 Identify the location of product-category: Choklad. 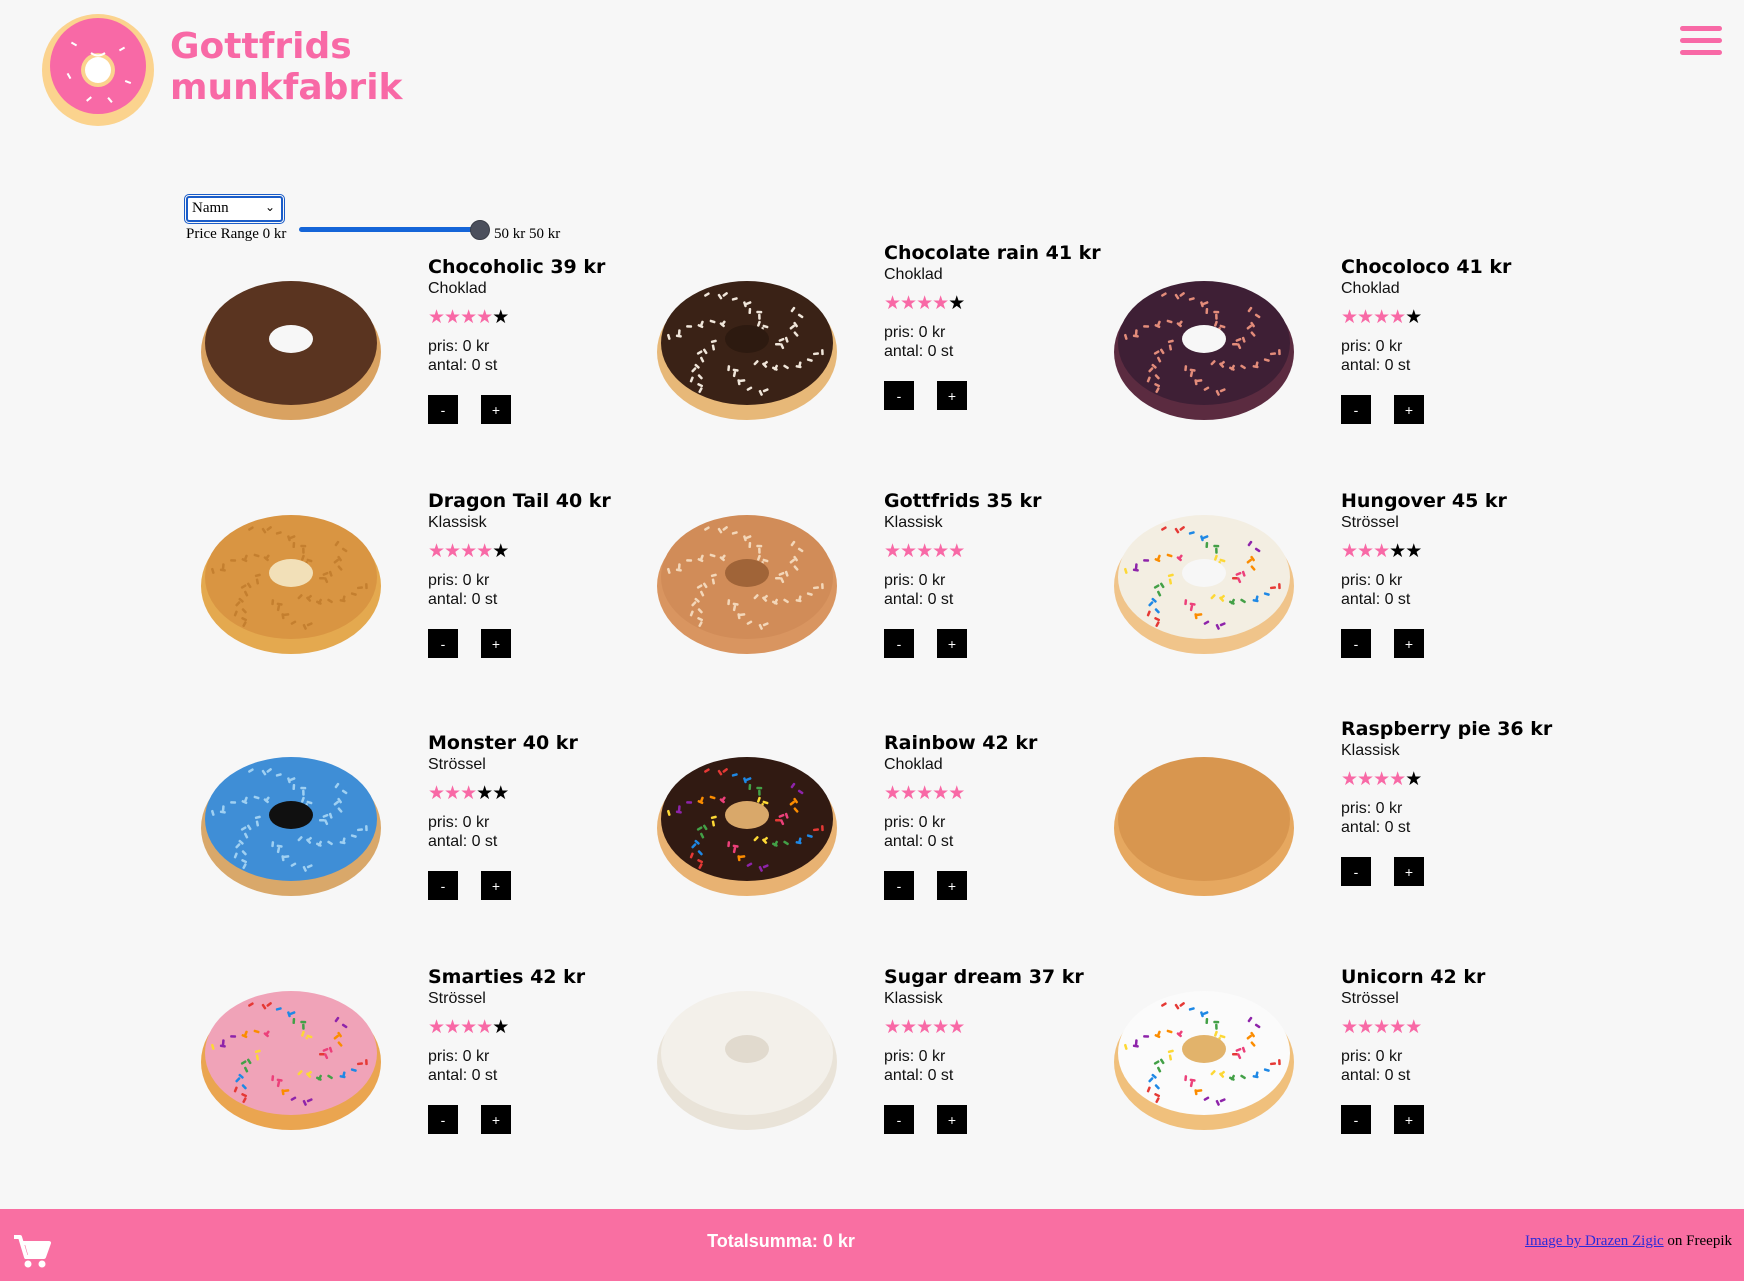
(913, 274).